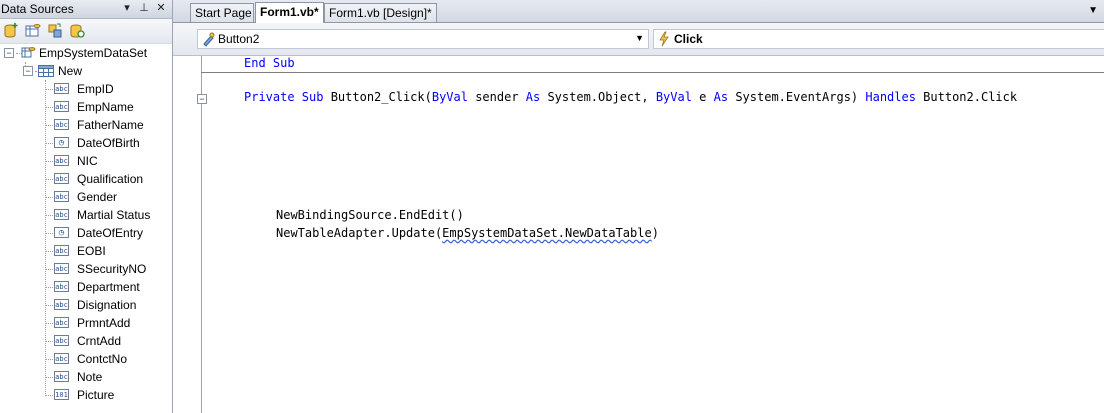 The height and width of the screenshot is (413, 1104). I want to click on field-label: EmpID, so click(95, 89).